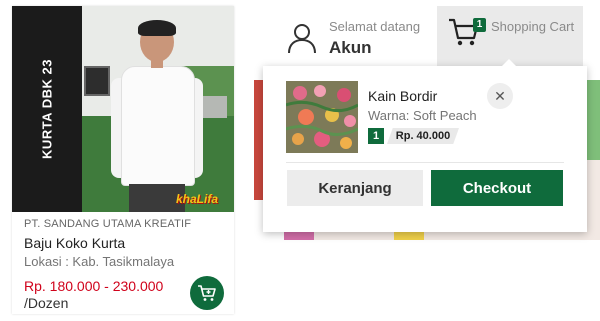 The height and width of the screenshot is (321, 600). Describe the element at coordinates (197, 199) in the screenshot. I see `brand-watermark: khaLifa` at that location.